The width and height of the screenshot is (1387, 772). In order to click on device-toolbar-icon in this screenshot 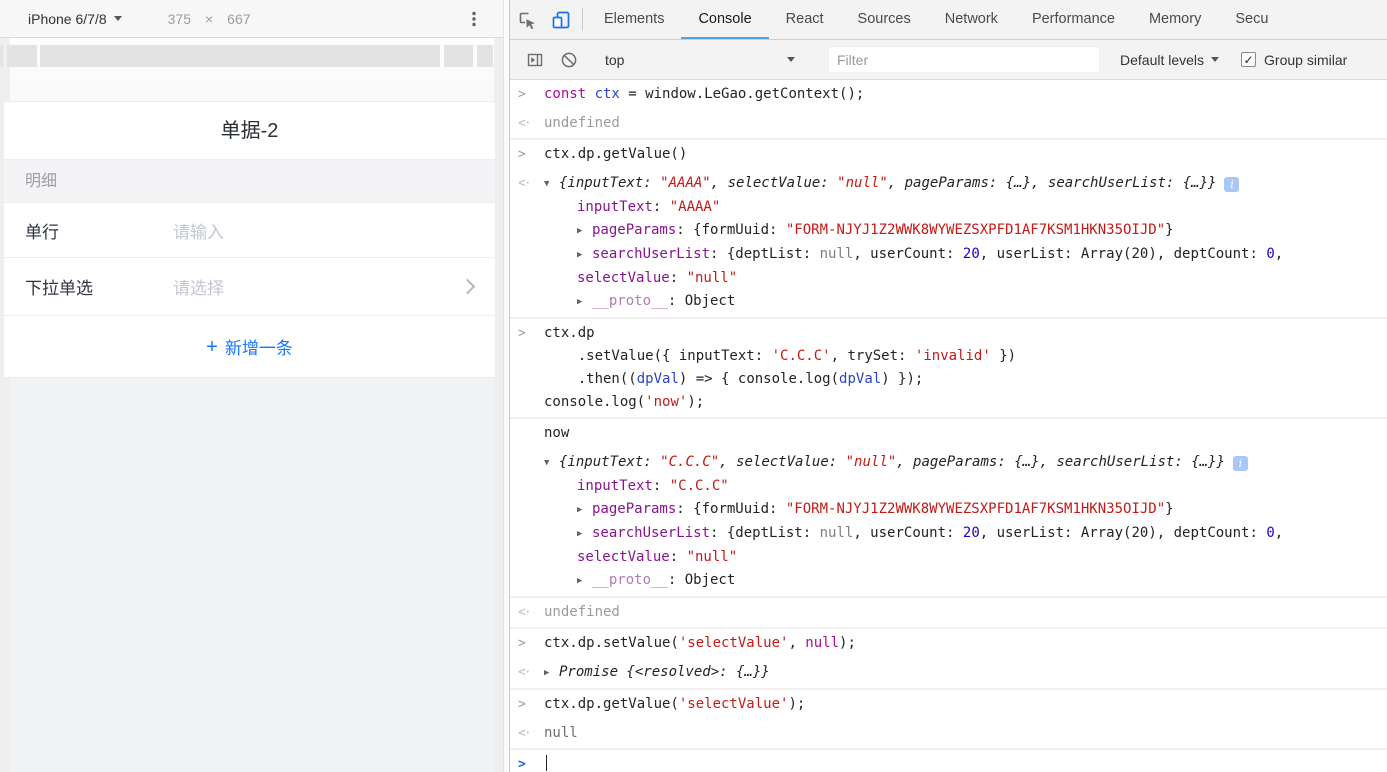, I will do `click(561, 19)`.